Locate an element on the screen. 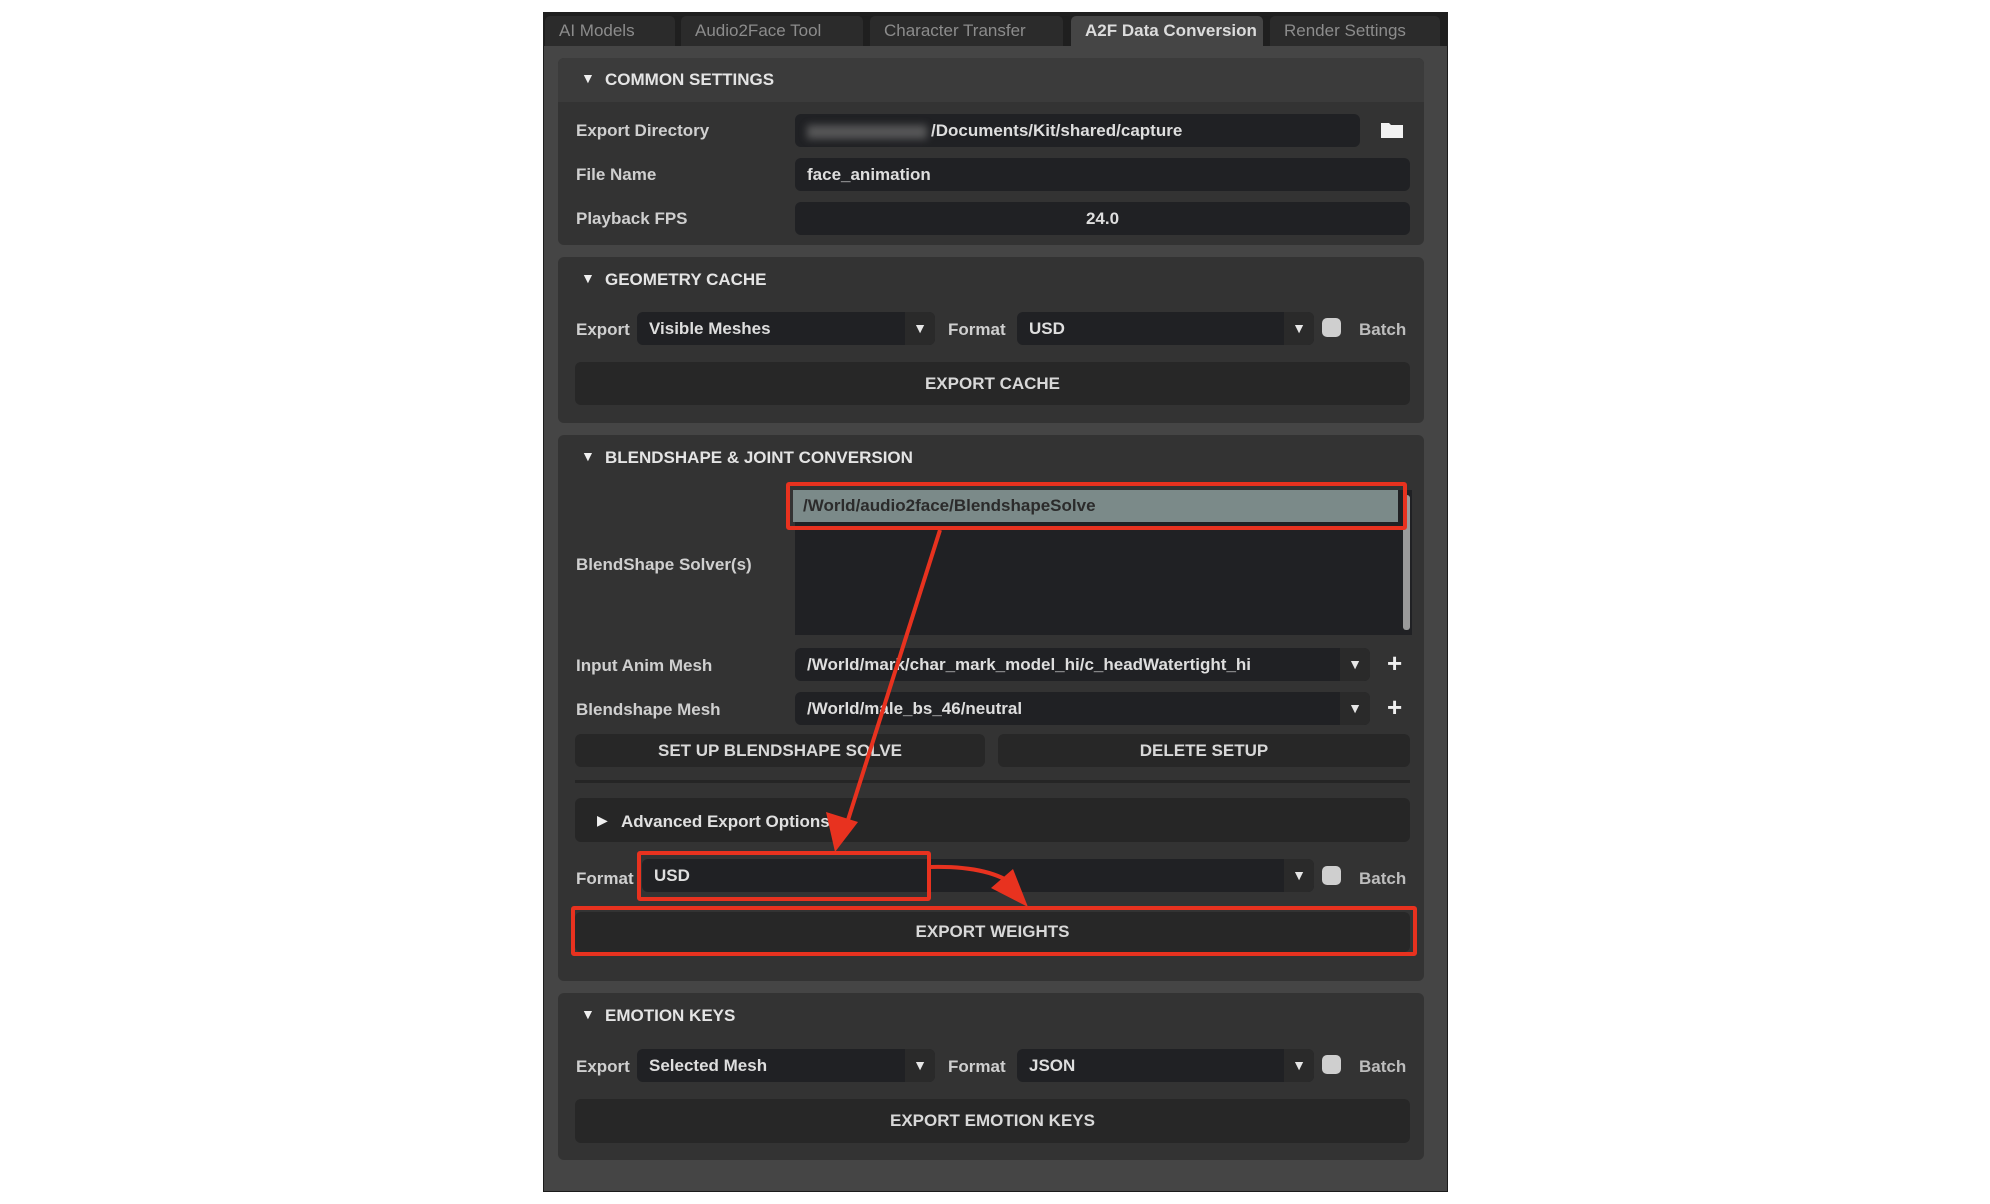 The height and width of the screenshot is (1204, 1990). tab-label: Audio2Face Tool is located at coordinates (758, 30).